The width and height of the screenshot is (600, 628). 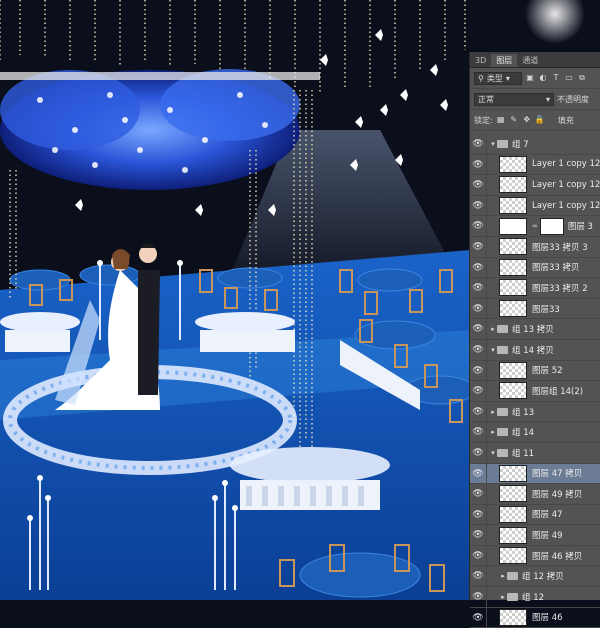 What do you see at coordinates (547, 515) in the screenshot?
I see `layer-name: 图层 47` at bounding box center [547, 515].